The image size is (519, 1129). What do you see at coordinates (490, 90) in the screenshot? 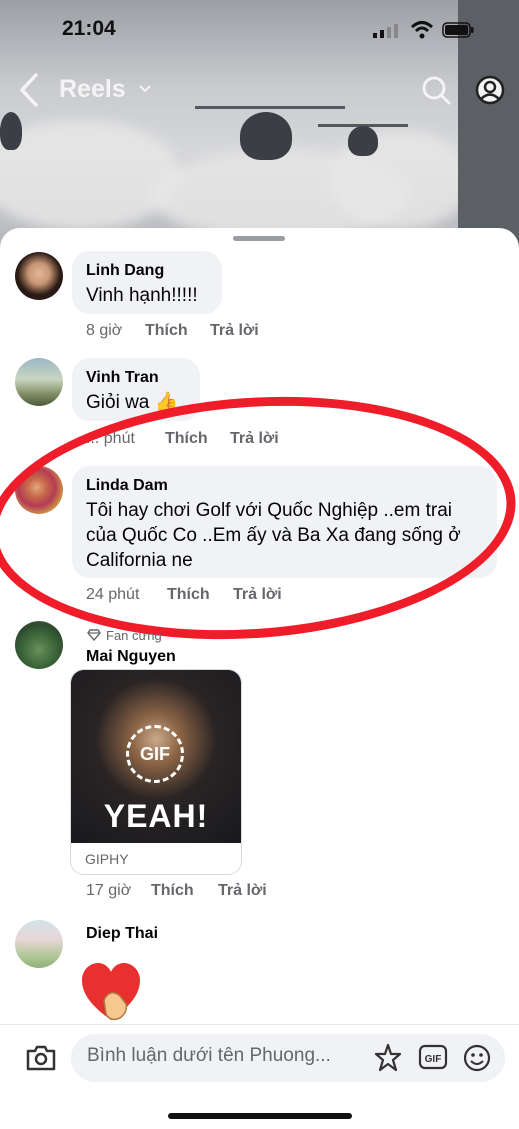
I see `profile-icon` at bounding box center [490, 90].